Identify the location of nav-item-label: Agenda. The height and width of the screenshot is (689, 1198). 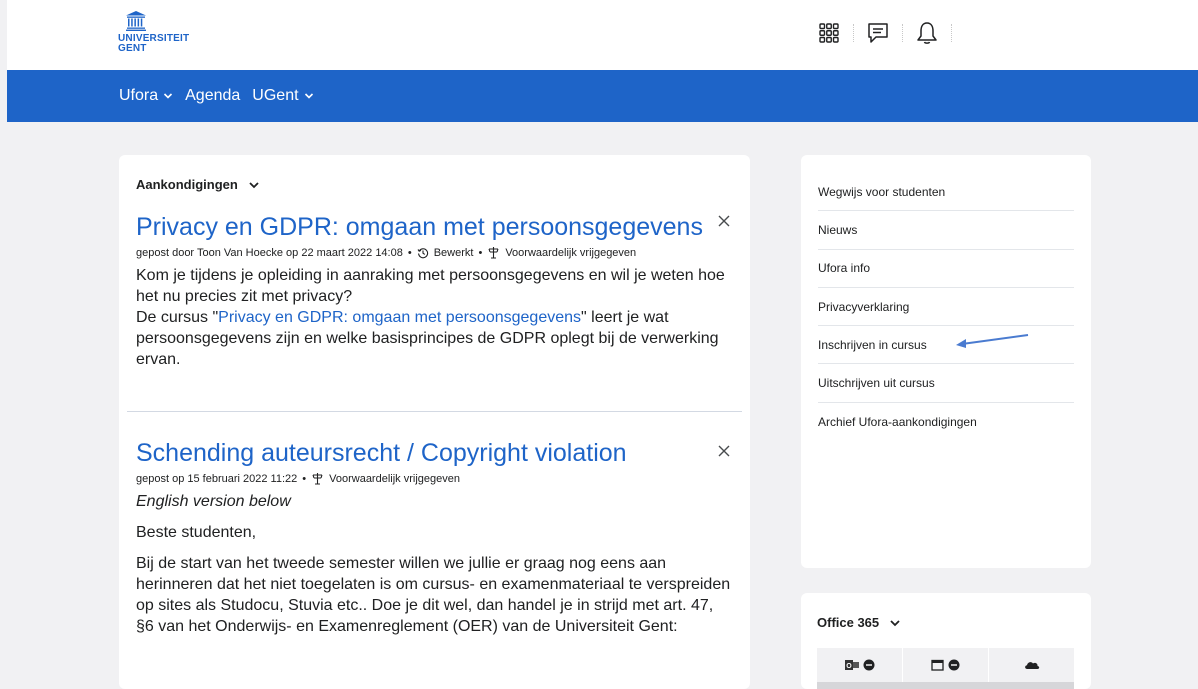
(213, 95).